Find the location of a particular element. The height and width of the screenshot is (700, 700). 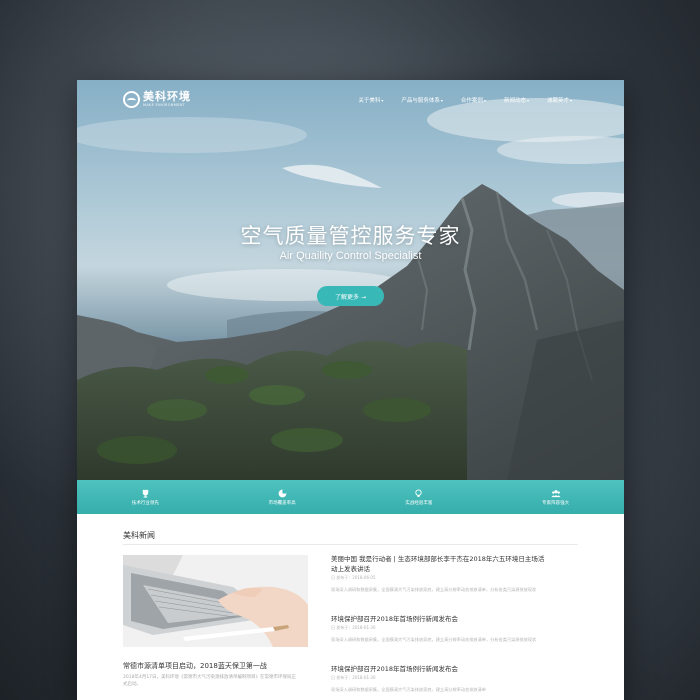

hero-subtitle: Air Quaility Control Specialist is located at coordinates (350, 256).